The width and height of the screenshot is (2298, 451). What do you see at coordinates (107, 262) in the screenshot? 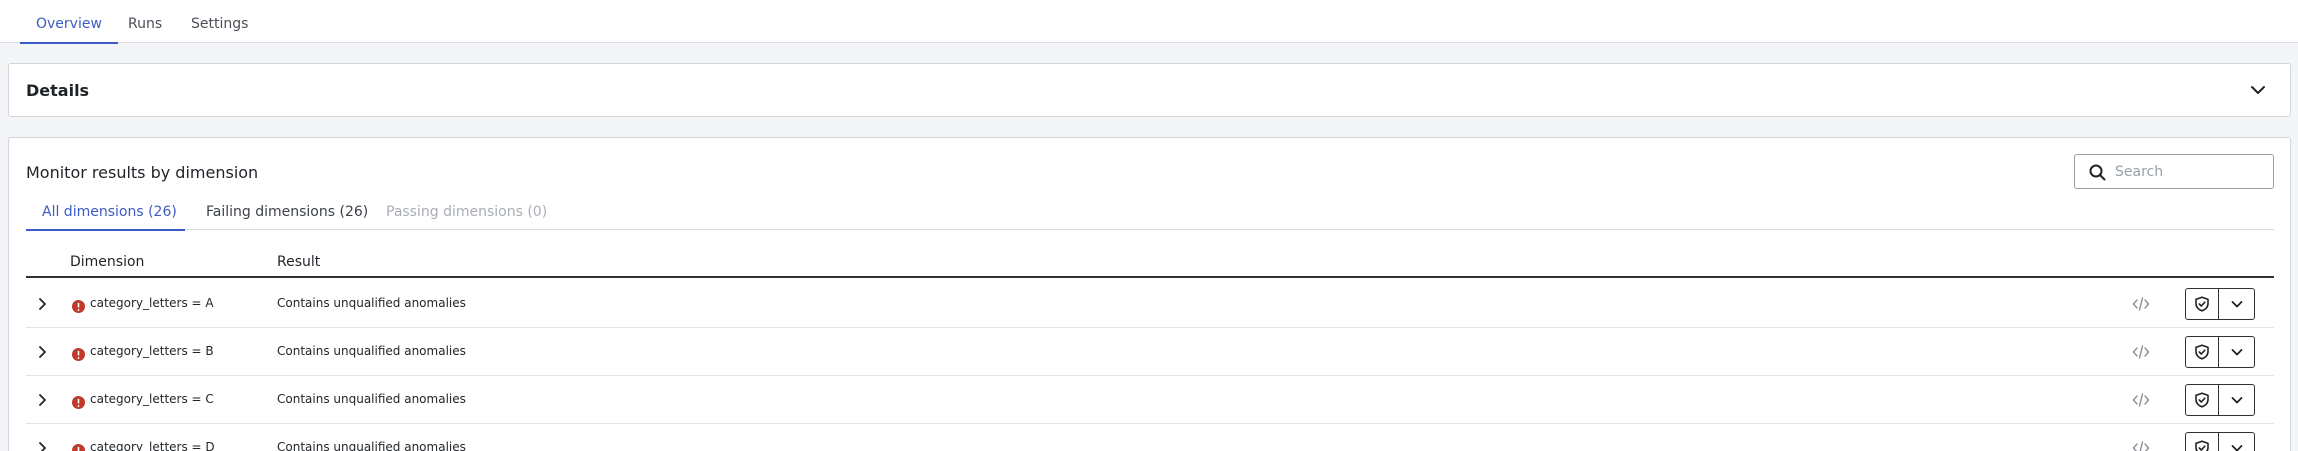
I see `column-header-dimension: Dimension` at bounding box center [107, 262].